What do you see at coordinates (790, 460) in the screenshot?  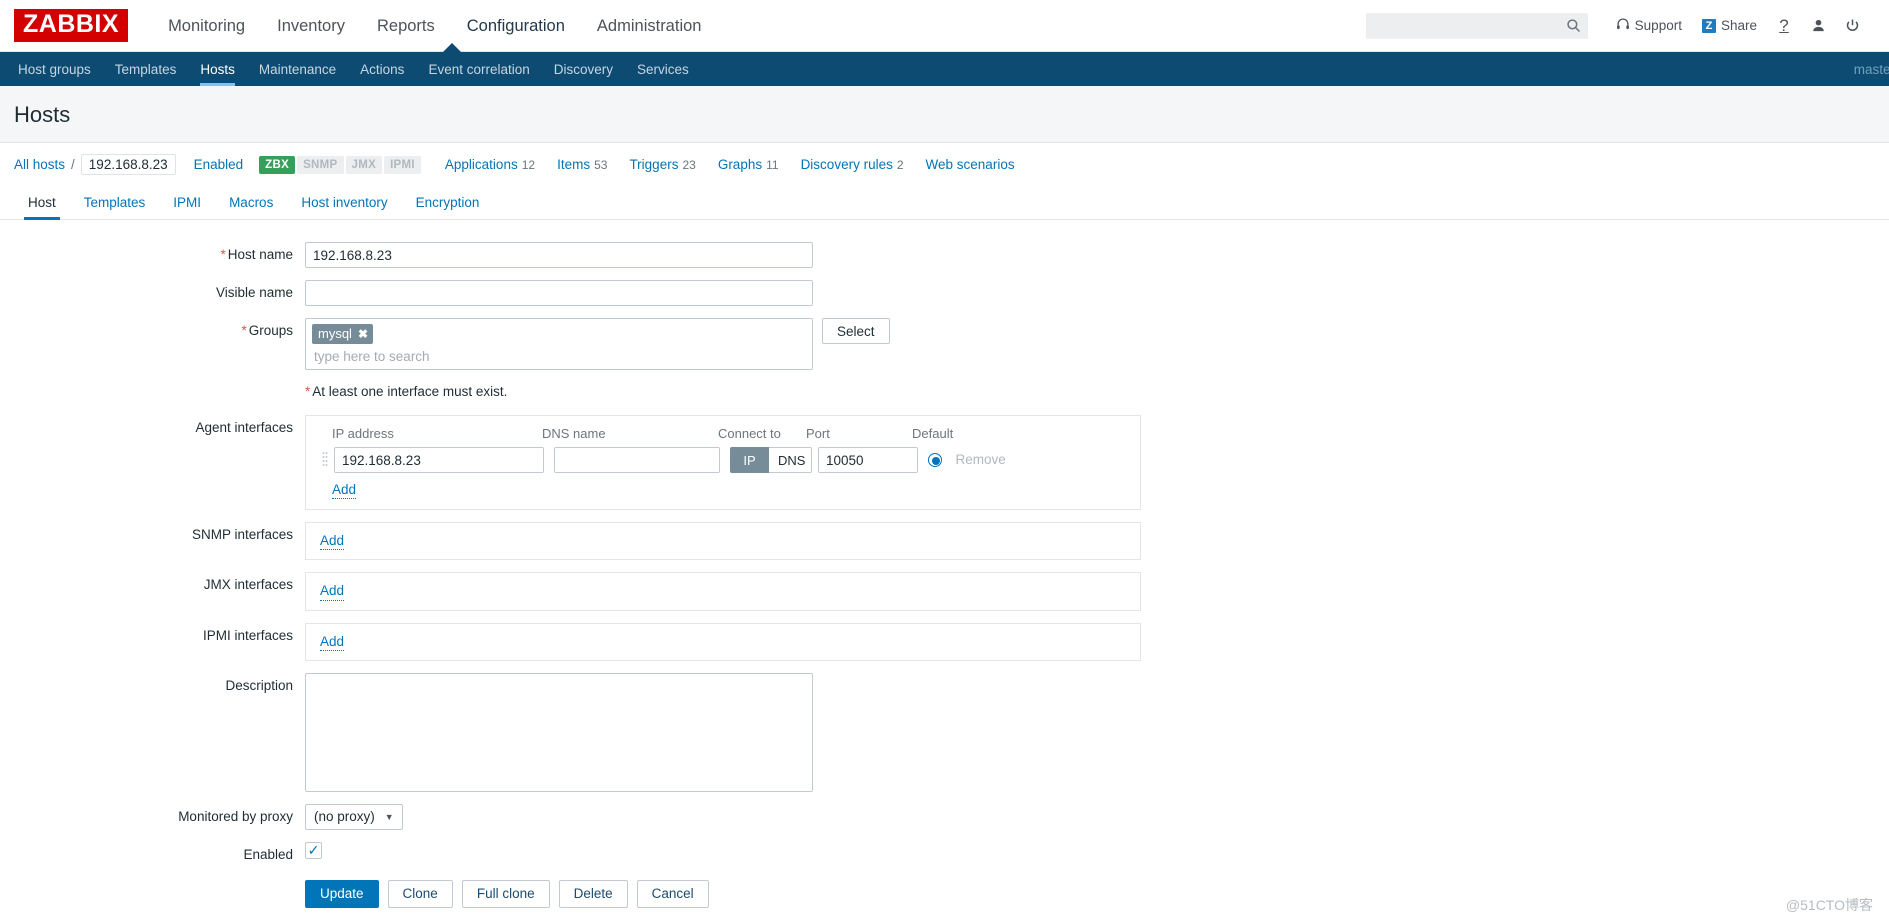 I see `connect-to-dns-button: DNS` at bounding box center [790, 460].